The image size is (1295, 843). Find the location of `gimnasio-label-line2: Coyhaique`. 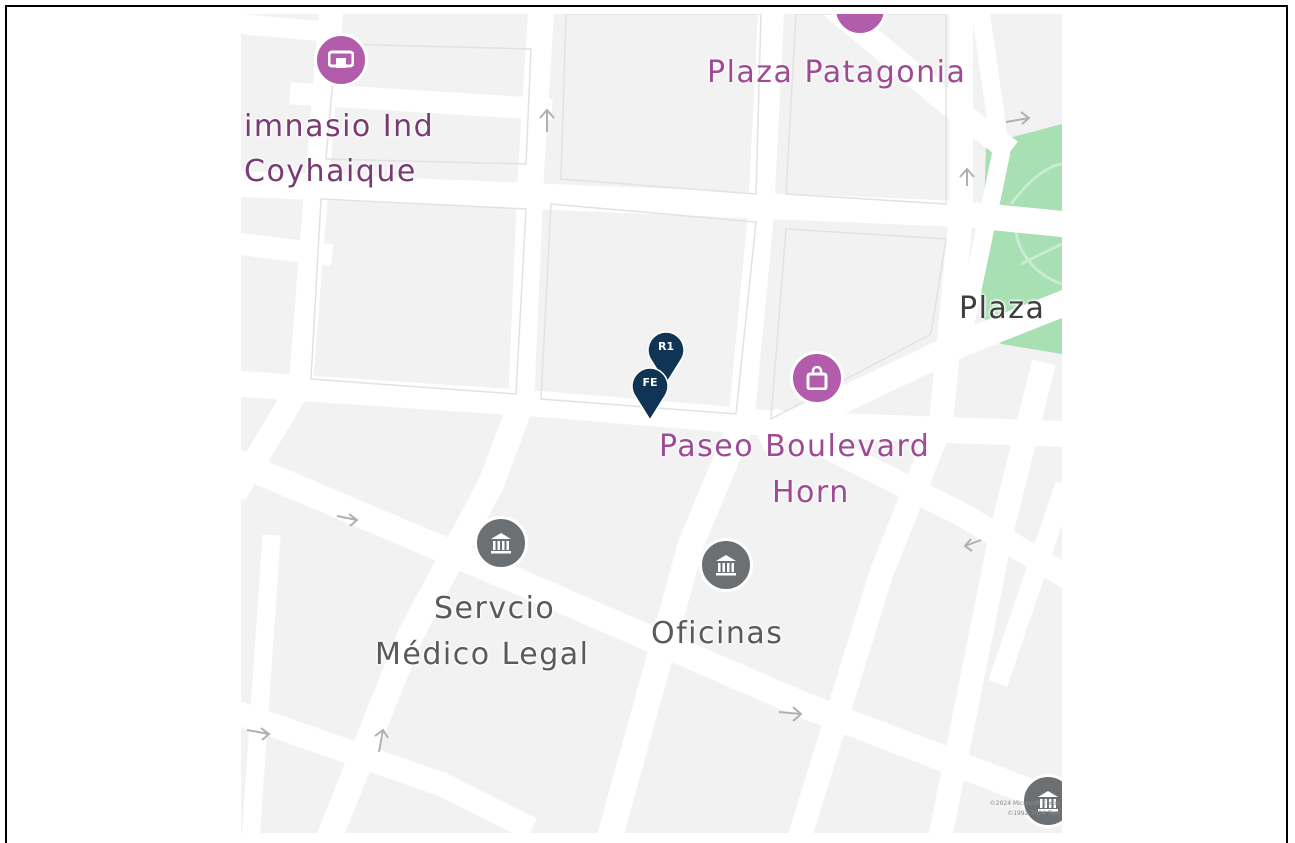

gimnasio-label-line2: Coyhaique is located at coordinates (330, 171).